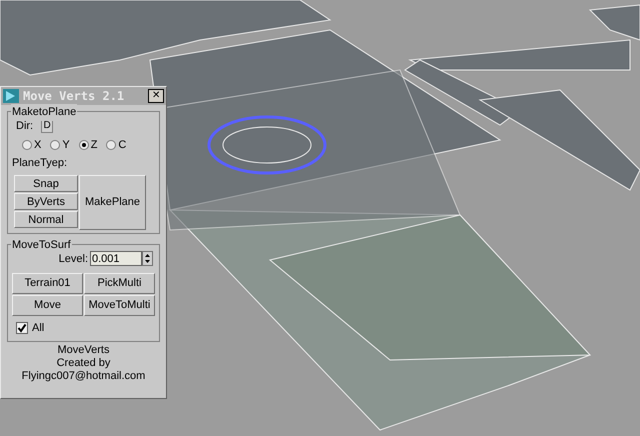 The width and height of the screenshot is (640, 436). I want to click on level-label: Level:, so click(73, 259).